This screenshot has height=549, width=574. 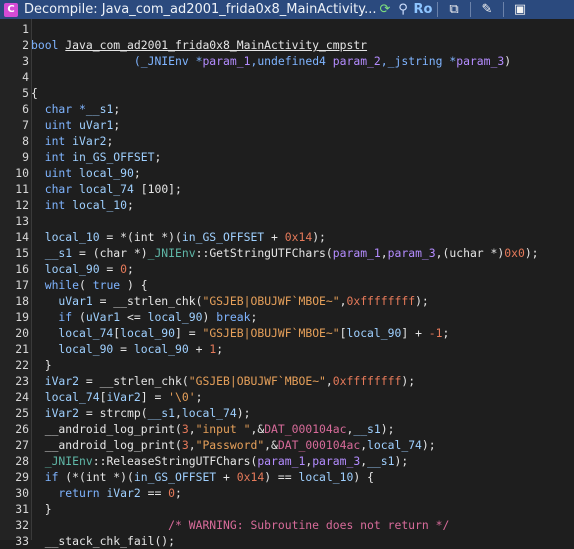 I want to click on copy-icon: ⧉, so click(x=454, y=9).